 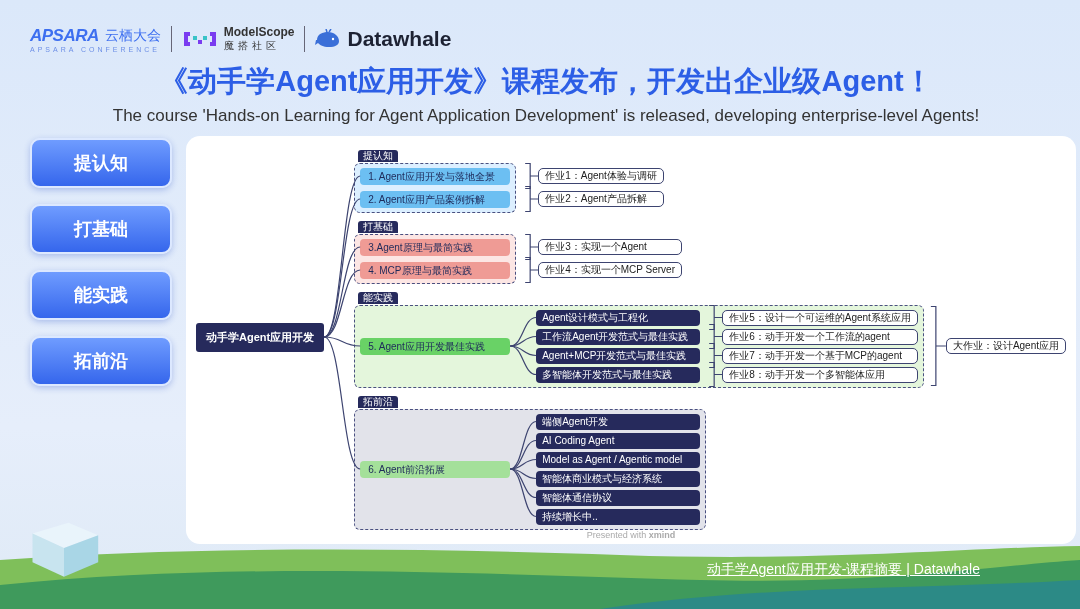 What do you see at coordinates (618, 497) in the screenshot?
I see `subtopic-box: 智能体通信协议` at bounding box center [618, 497].